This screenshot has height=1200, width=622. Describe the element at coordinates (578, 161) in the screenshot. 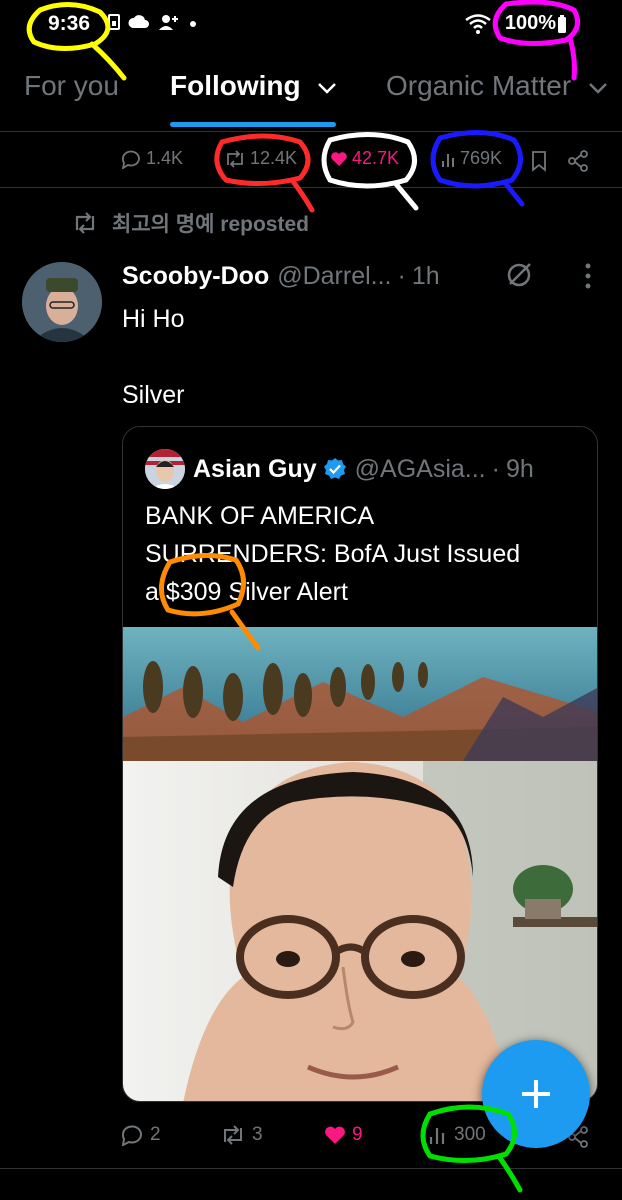

I see `share-icon` at that location.